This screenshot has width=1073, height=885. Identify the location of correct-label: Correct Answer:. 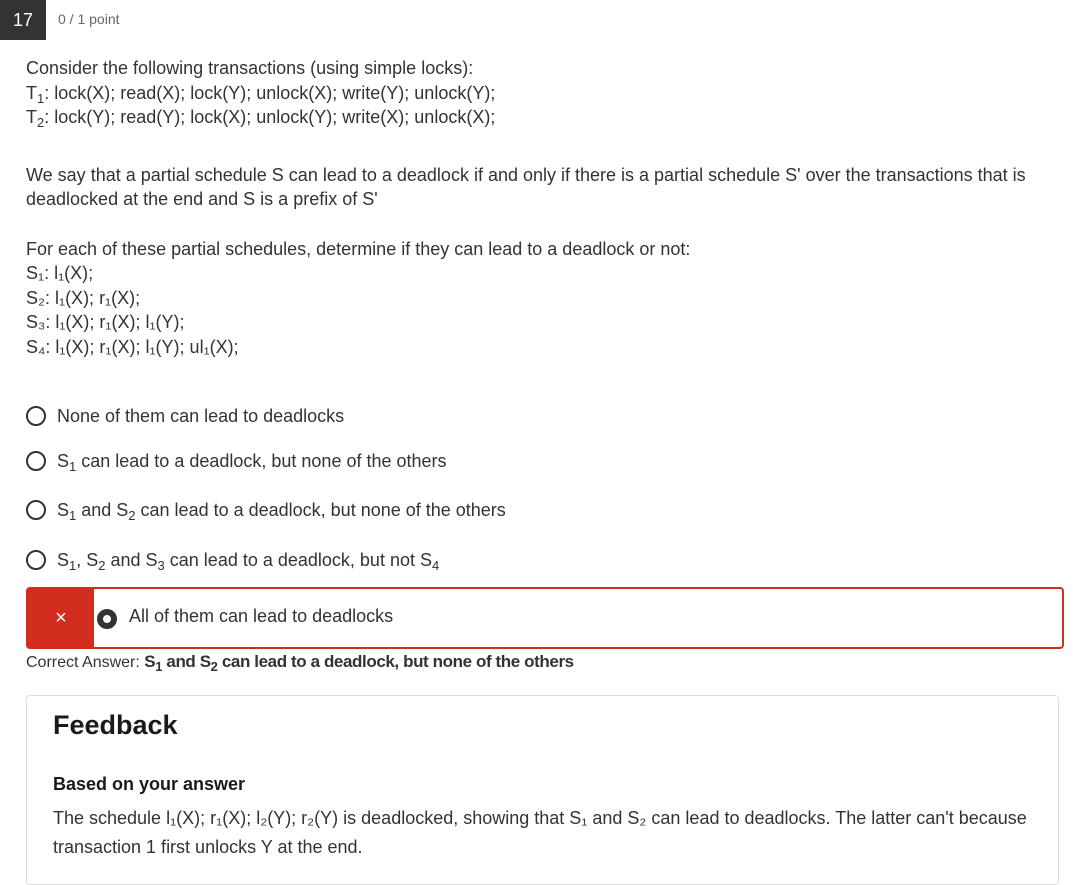
(85, 662).